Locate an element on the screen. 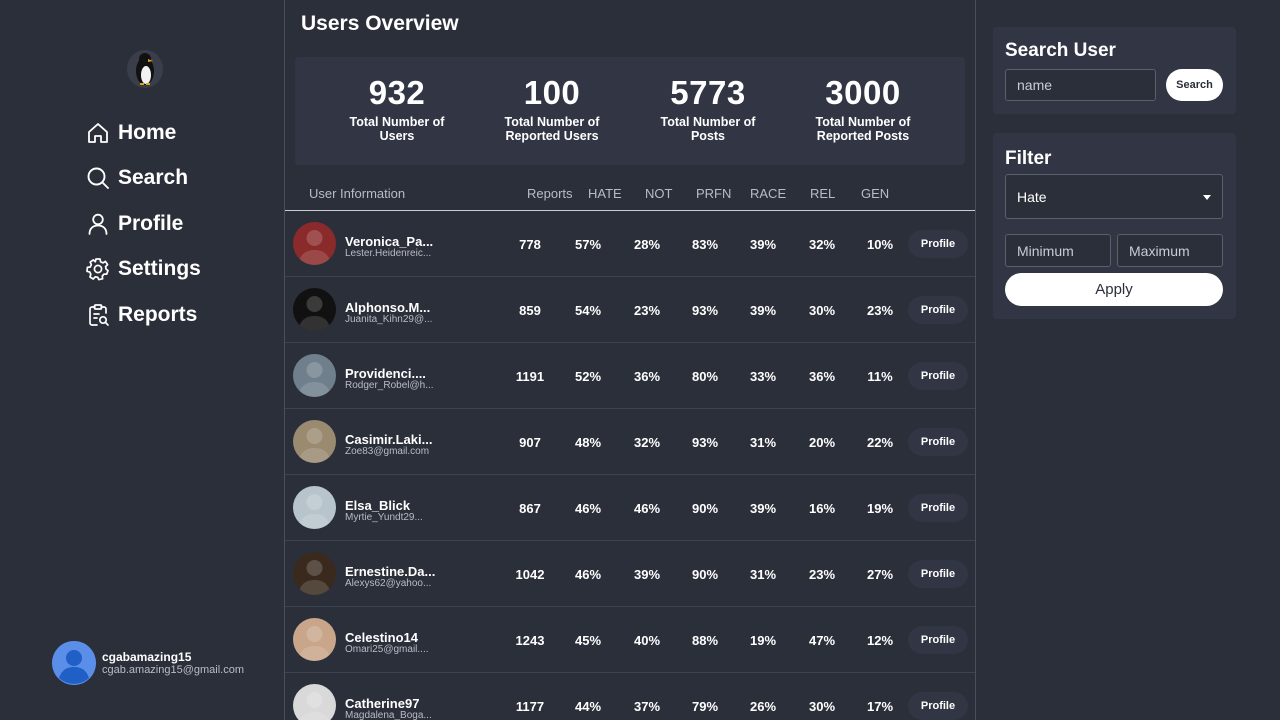  cell-hate: 44% is located at coordinates (588, 706).